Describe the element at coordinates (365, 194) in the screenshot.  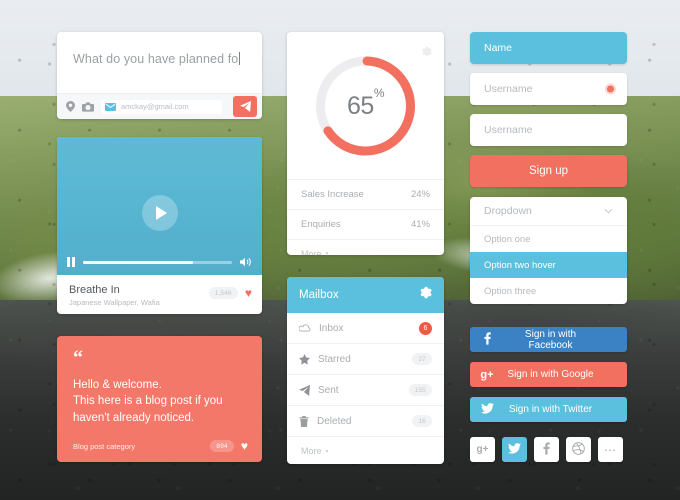
I see `stat-row: Sales Increase 24%` at that location.